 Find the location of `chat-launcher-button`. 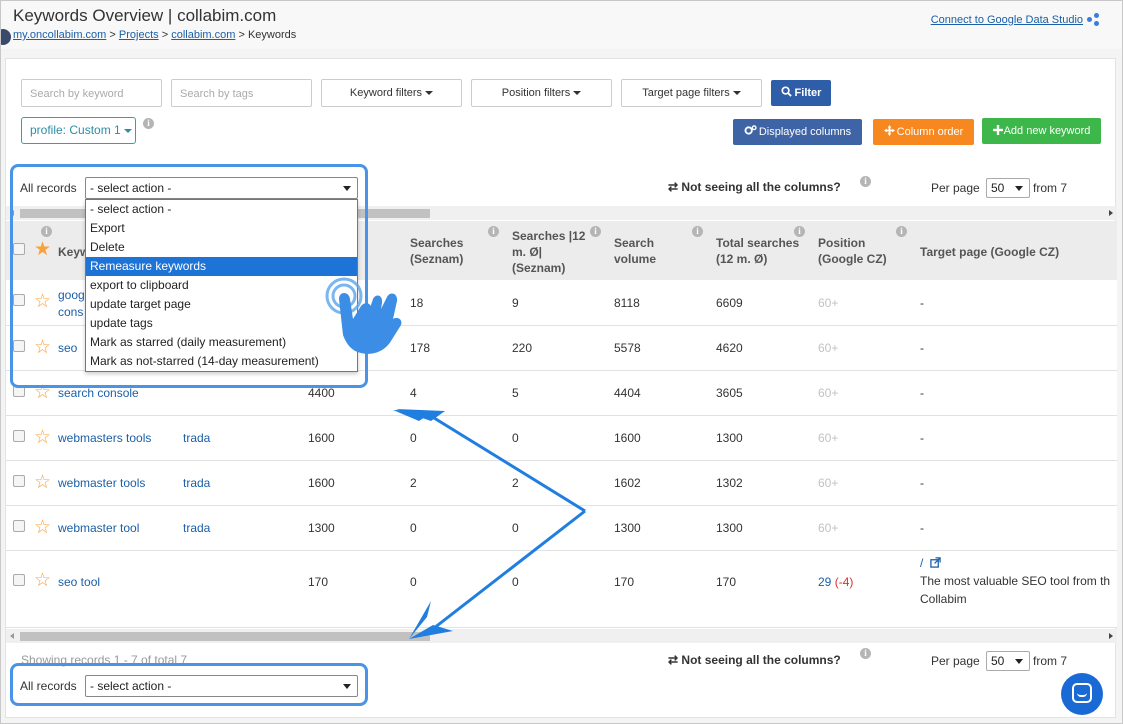

chat-launcher-button is located at coordinates (1082, 694).